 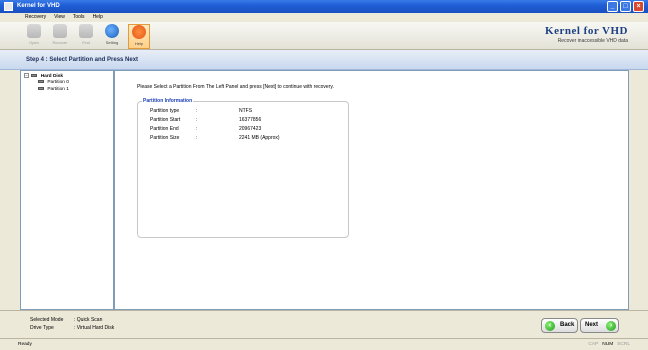 I want to click on open-icon, so click(x=34, y=31).